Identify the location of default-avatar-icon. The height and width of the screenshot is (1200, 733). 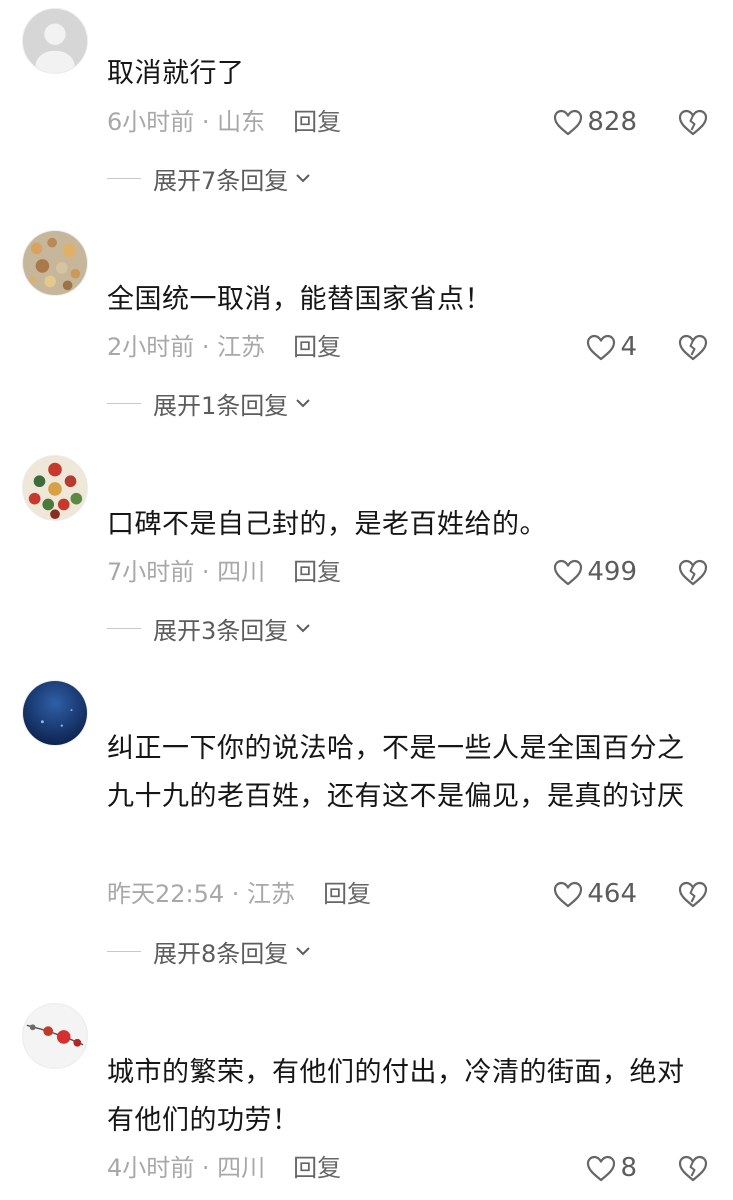
(55, 41).